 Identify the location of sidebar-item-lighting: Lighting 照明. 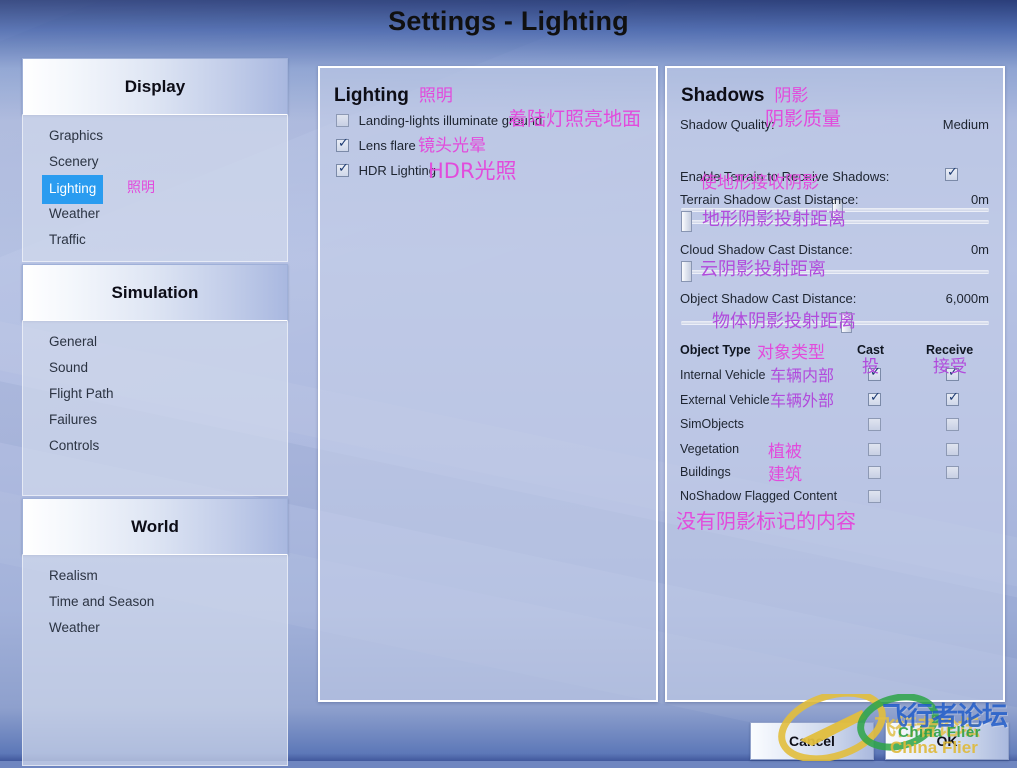
(155, 189).